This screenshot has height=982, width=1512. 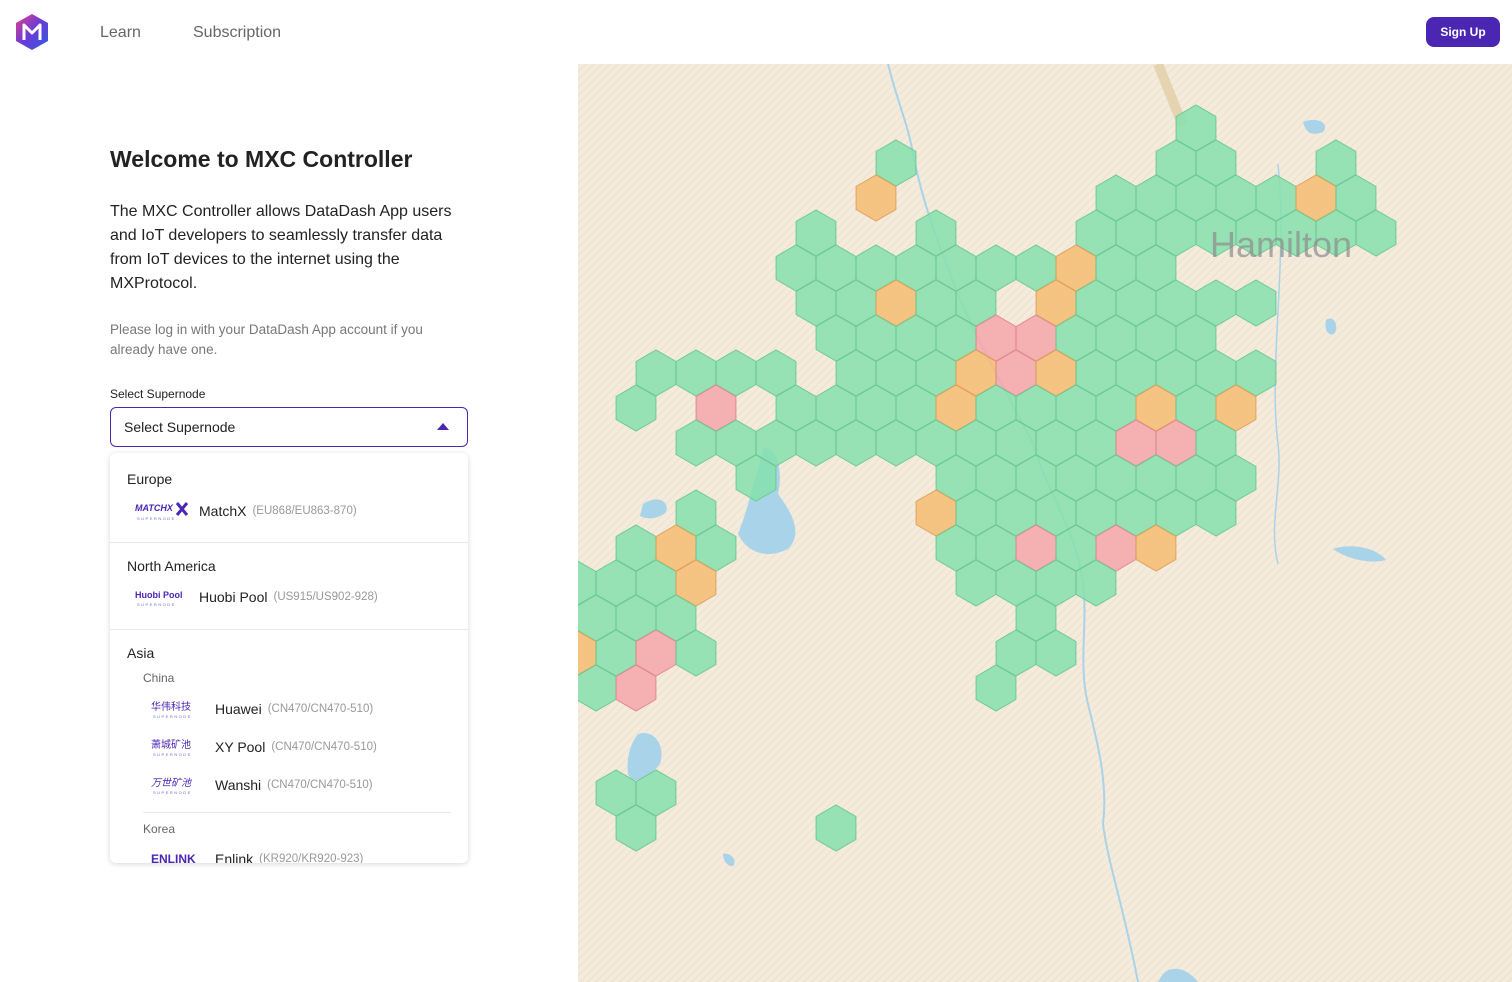 I want to click on wanshi-logo-icon: 万世矿池 SUPERNODE, so click(x=171, y=786).